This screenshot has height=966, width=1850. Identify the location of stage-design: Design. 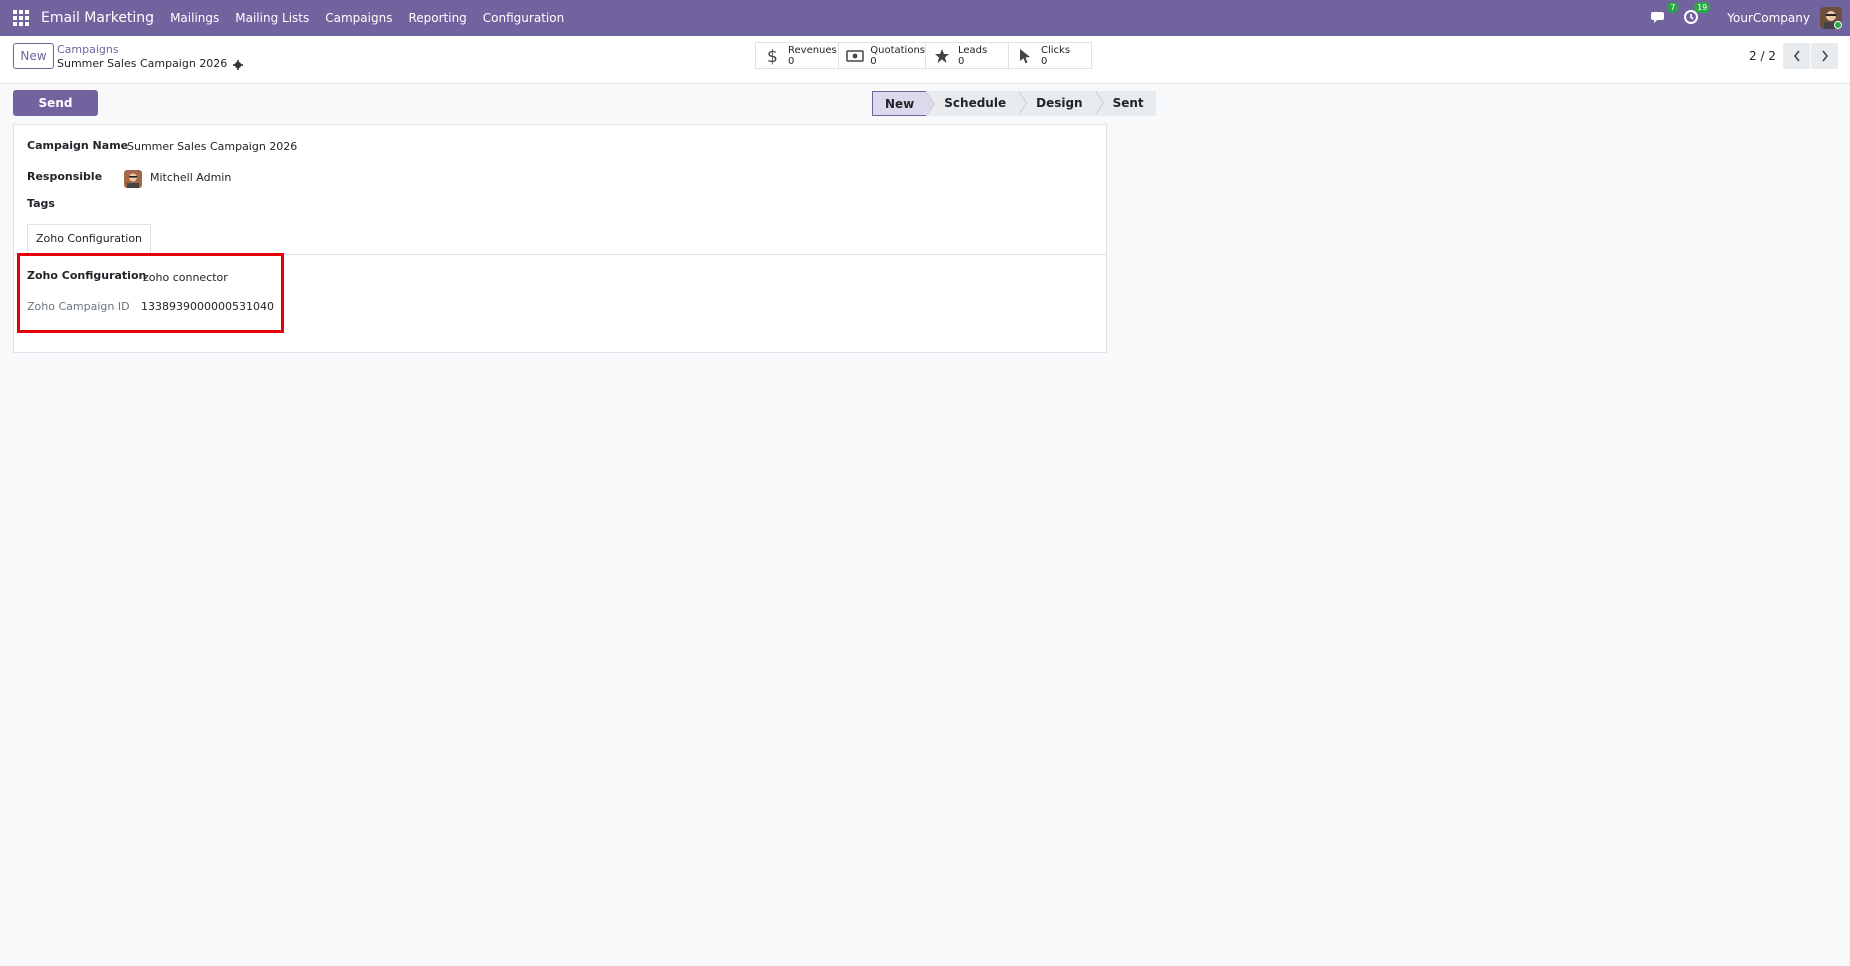
(1061, 103).